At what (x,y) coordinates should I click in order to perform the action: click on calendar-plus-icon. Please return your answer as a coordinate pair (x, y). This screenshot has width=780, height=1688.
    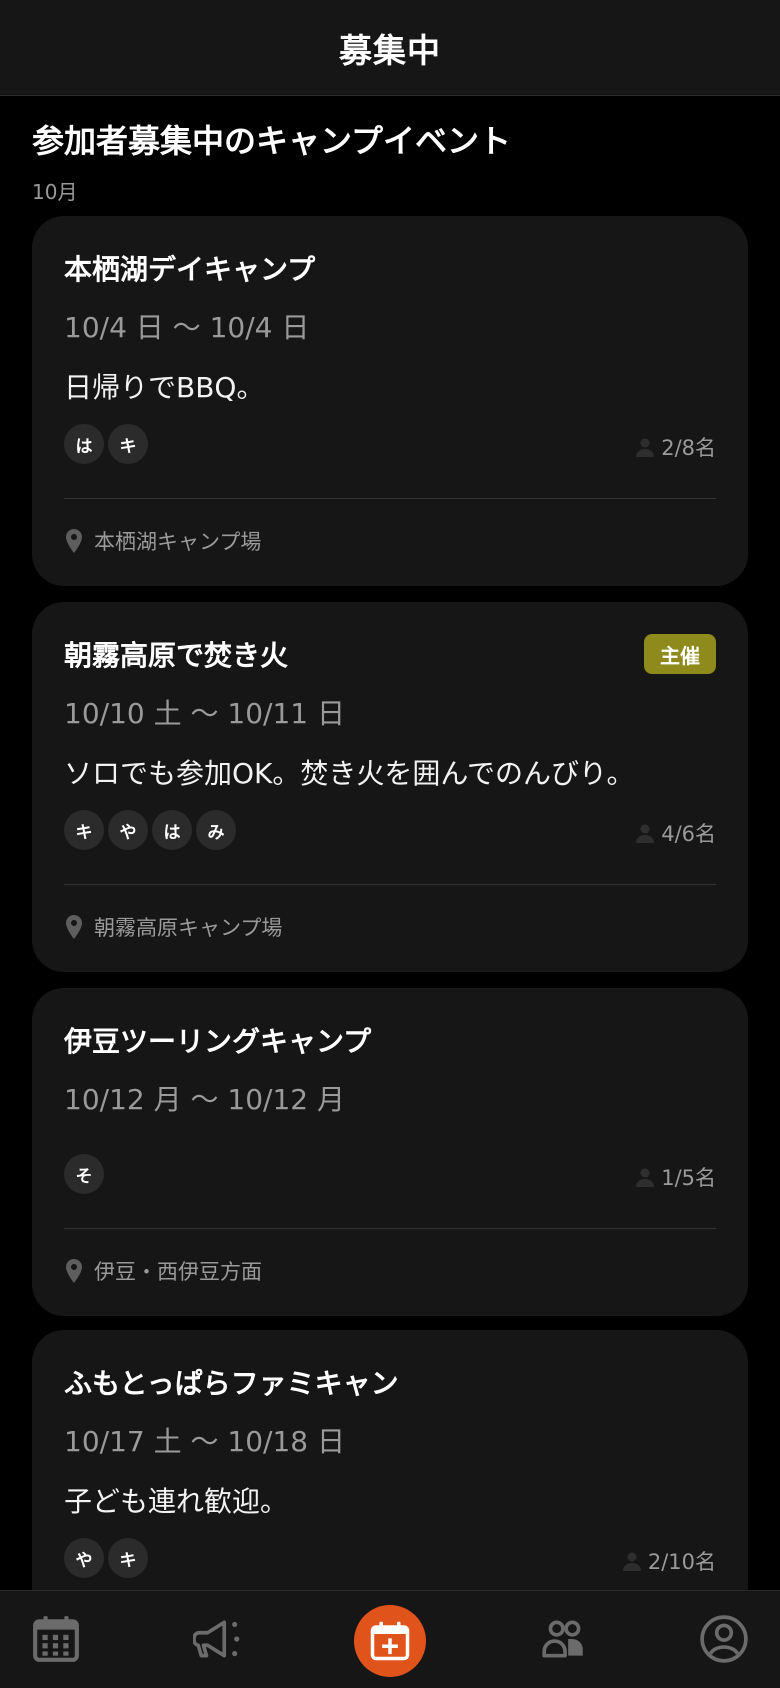
    Looking at the image, I should click on (390, 1641).